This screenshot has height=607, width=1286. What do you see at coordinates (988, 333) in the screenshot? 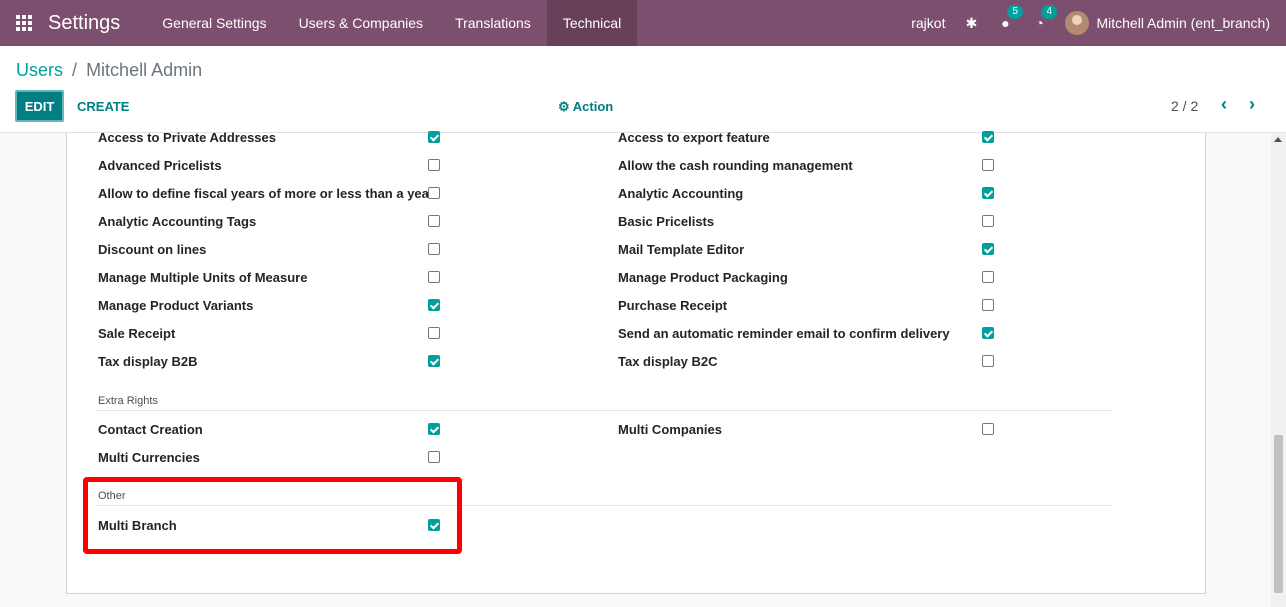
I see `checkbox-send-an-automatic-reminder-email-to-confirm-delivery` at bounding box center [988, 333].